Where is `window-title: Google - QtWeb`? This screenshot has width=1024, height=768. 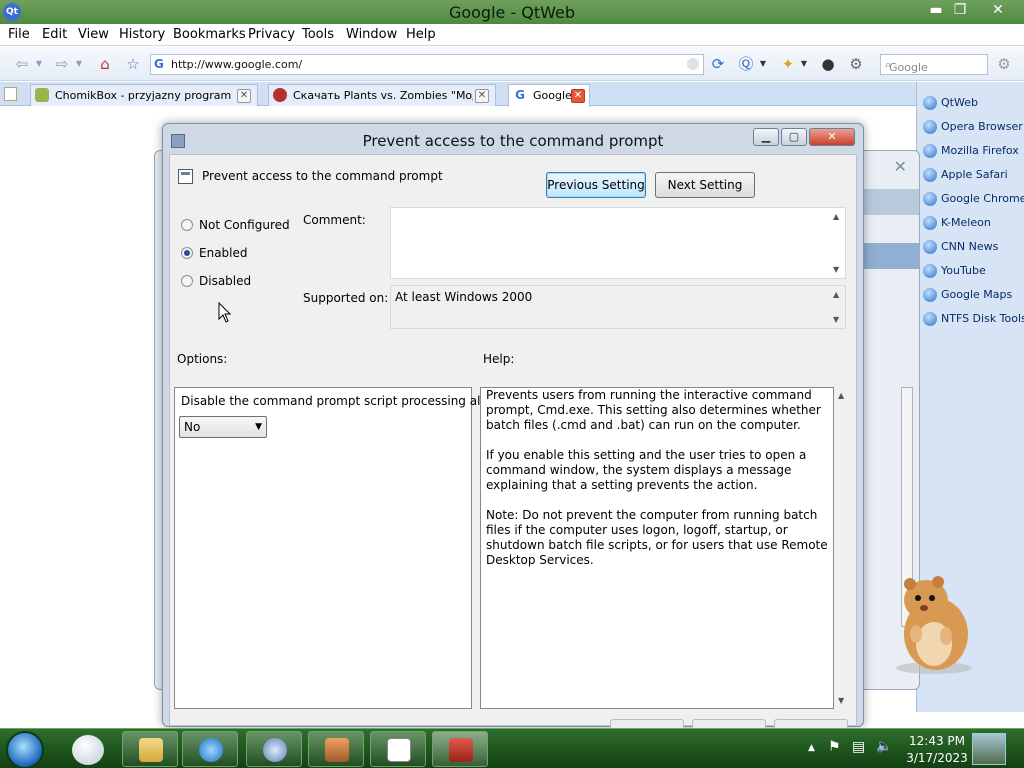 window-title: Google - QtWeb is located at coordinates (512, 12).